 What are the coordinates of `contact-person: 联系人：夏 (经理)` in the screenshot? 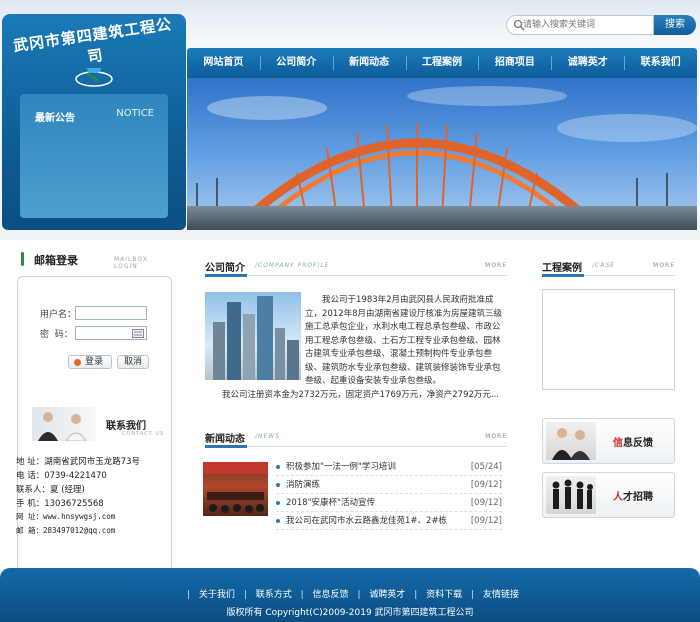 It's located at (50, 490).